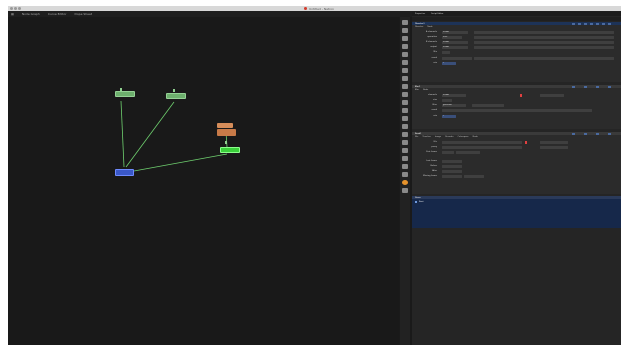  Describe the element at coordinates (452, 166) in the screenshot. I see `field-before` at that location.